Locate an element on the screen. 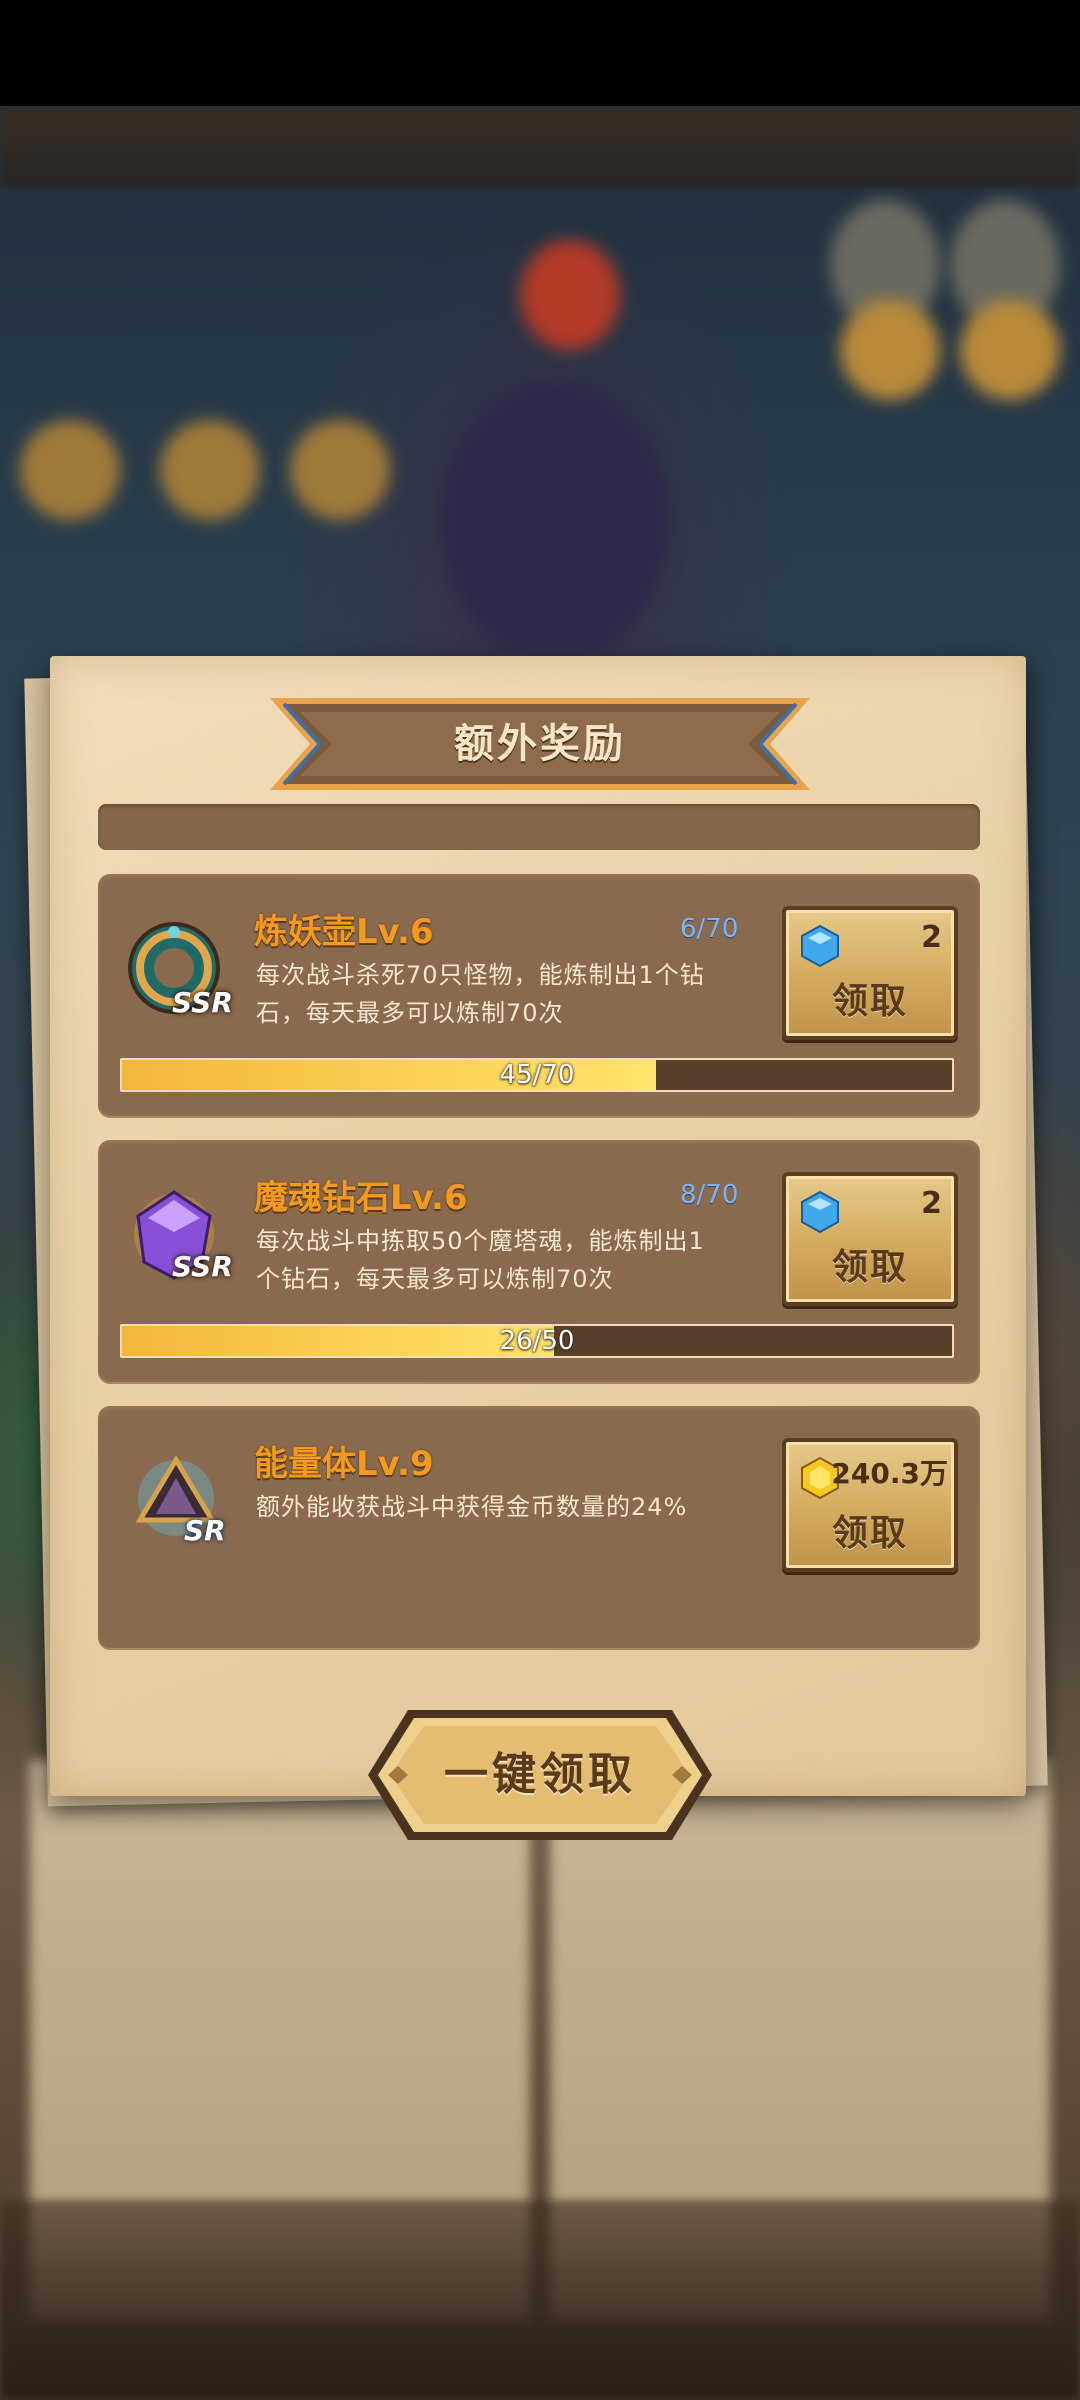  progress-bar: 45/70 is located at coordinates (537, 1075).